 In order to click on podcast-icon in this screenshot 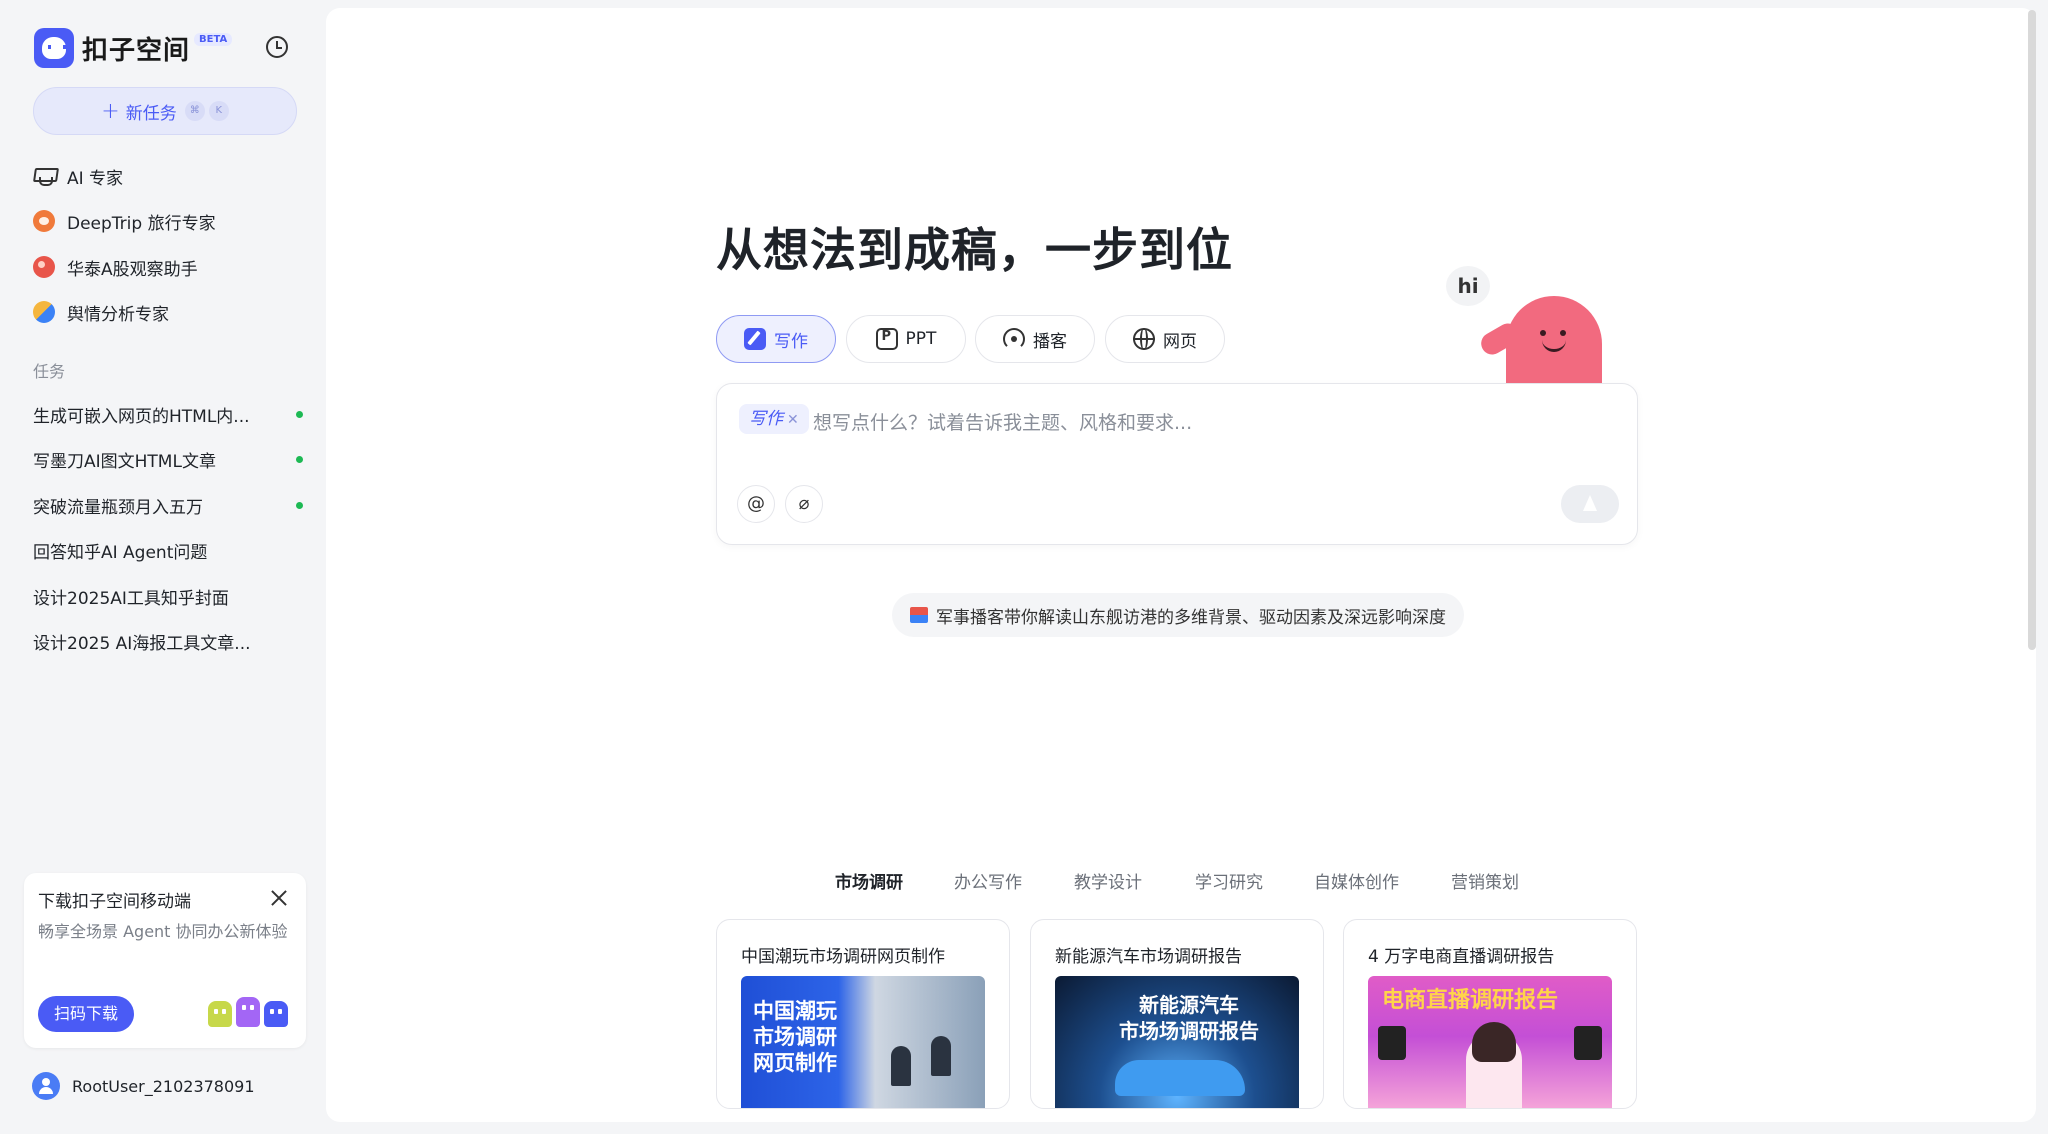, I will do `click(1014, 339)`.